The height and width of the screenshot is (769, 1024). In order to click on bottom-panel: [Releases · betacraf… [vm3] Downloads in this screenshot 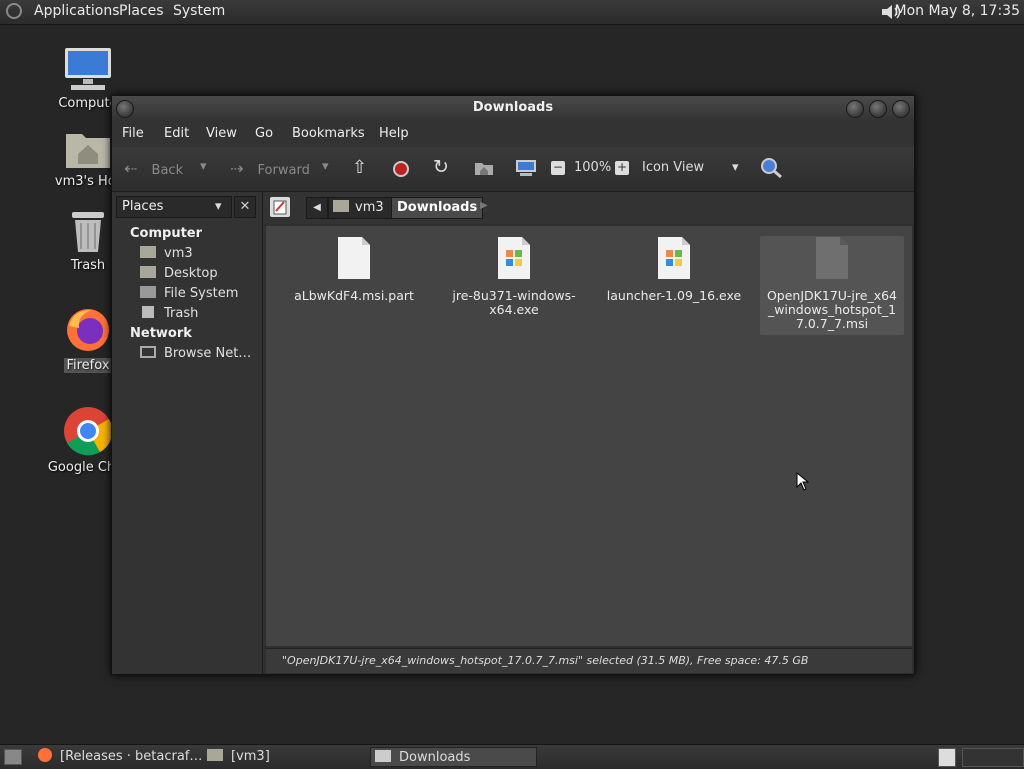, I will do `click(512, 756)`.